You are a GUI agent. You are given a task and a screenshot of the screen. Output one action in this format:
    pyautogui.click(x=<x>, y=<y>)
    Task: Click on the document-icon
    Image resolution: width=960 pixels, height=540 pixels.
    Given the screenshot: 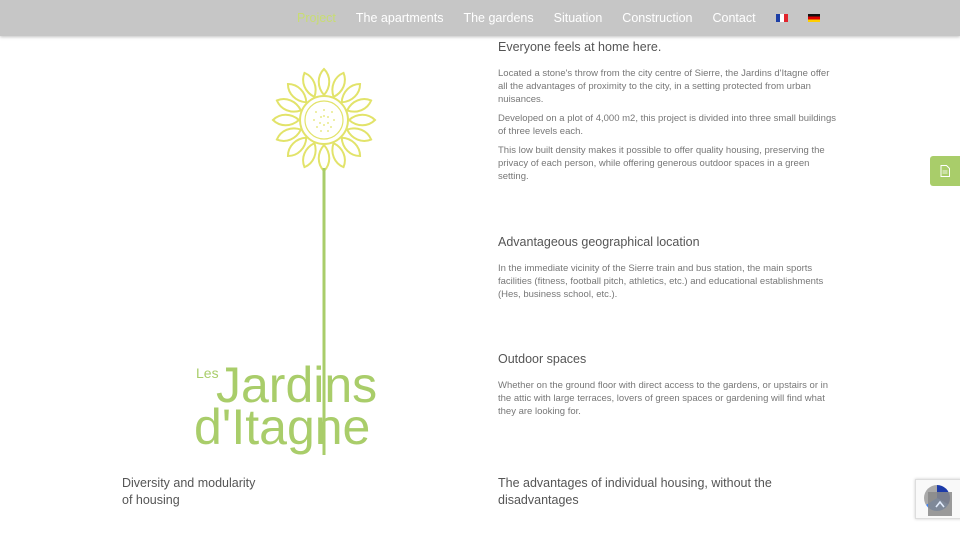 What is the action you would take?
    pyautogui.click(x=945, y=171)
    